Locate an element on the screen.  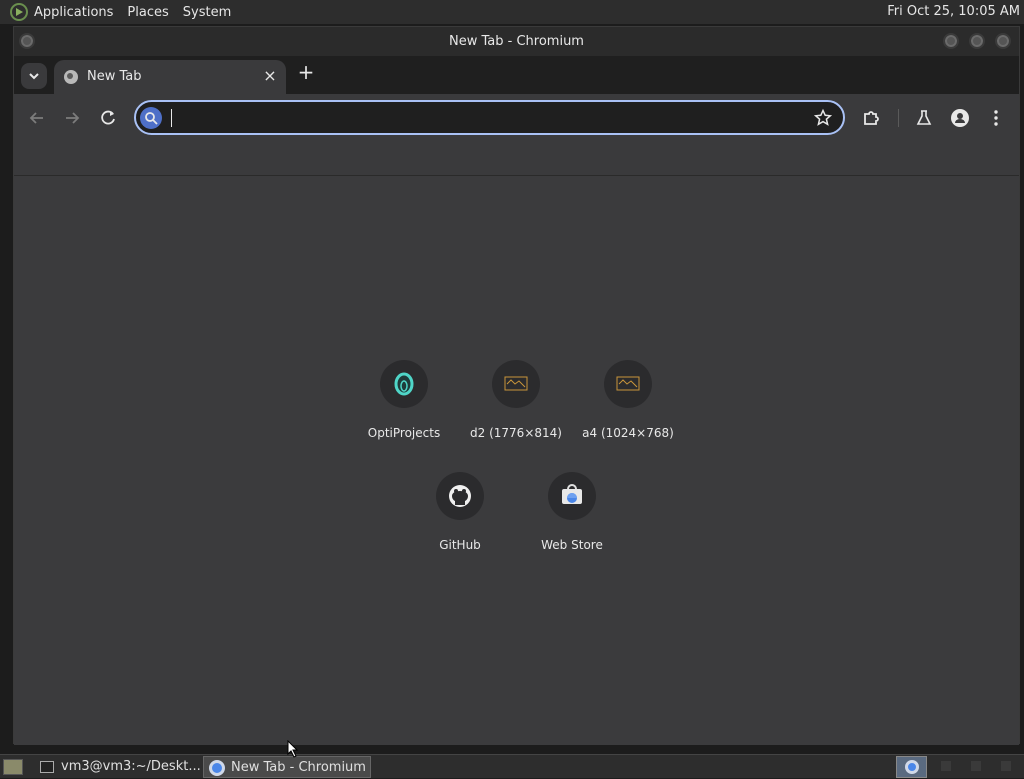
window-title: New Tab - Chromium is located at coordinates (516, 41).